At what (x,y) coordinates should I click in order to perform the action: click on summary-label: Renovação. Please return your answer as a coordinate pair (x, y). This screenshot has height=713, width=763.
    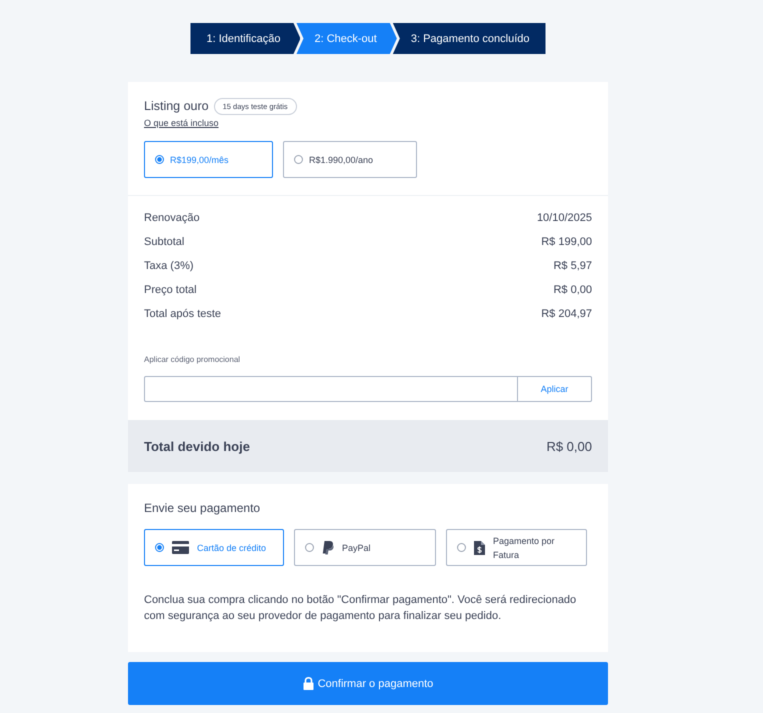
    Looking at the image, I should click on (172, 218).